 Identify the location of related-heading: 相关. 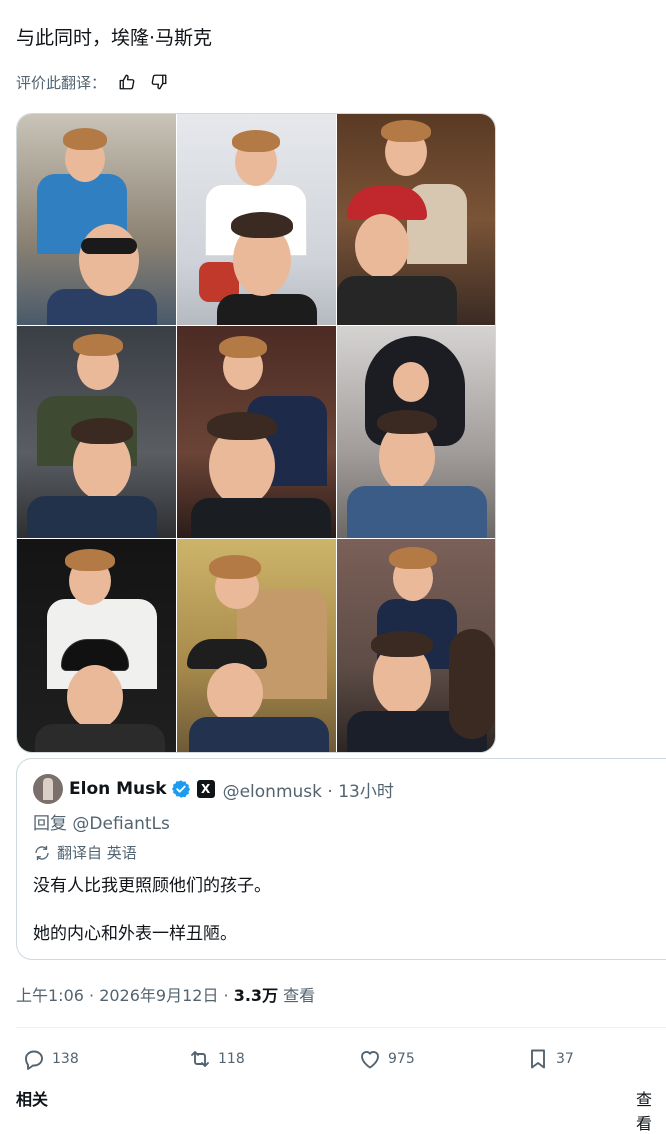
(32, 1099).